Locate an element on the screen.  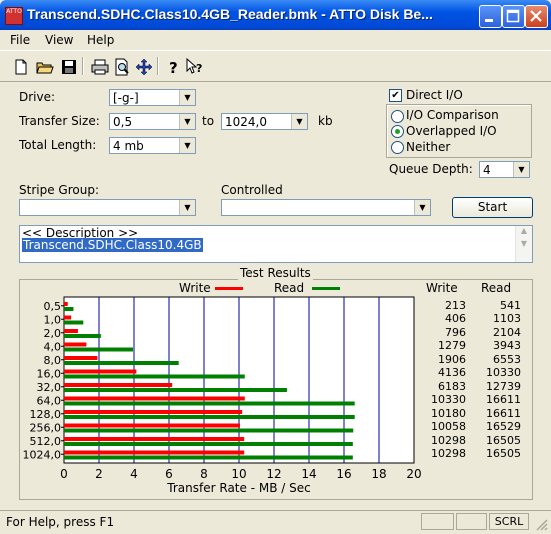
y-tick-label: 4,0 is located at coordinates (53, 346).